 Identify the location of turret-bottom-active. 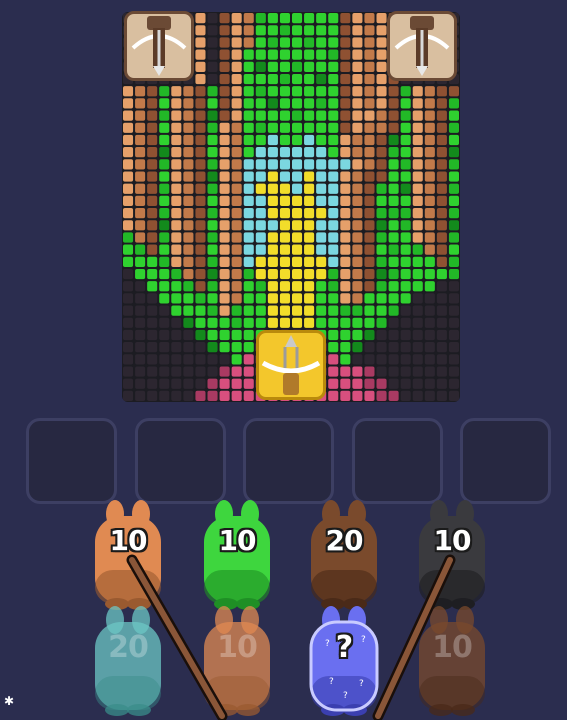
(291, 365).